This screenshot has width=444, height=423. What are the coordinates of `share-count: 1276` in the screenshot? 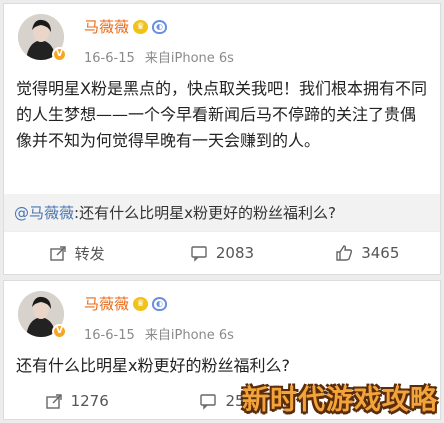 It's located at (89, 401).